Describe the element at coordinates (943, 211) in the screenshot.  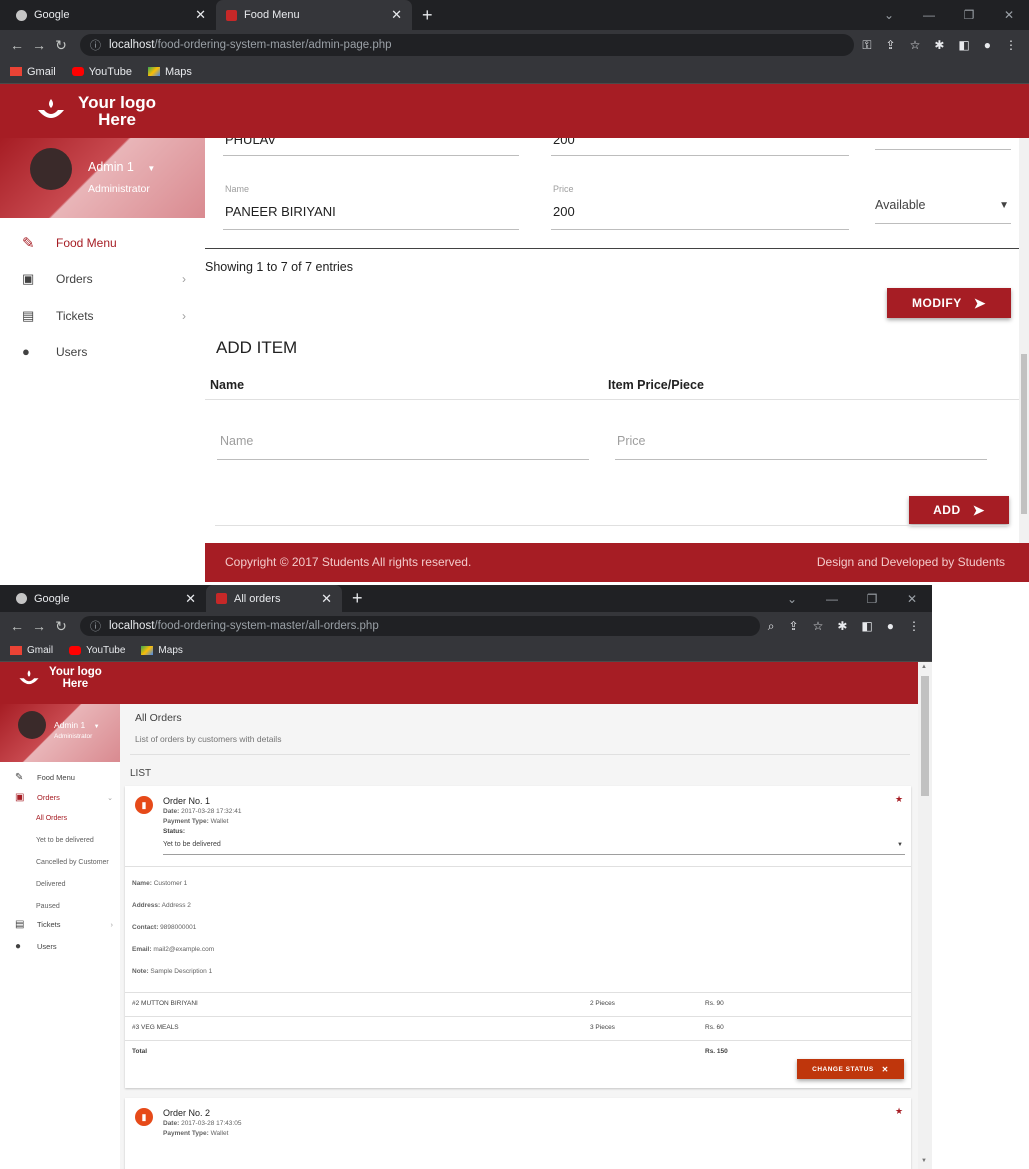
I see `availability-select: Available ▼` at that location.